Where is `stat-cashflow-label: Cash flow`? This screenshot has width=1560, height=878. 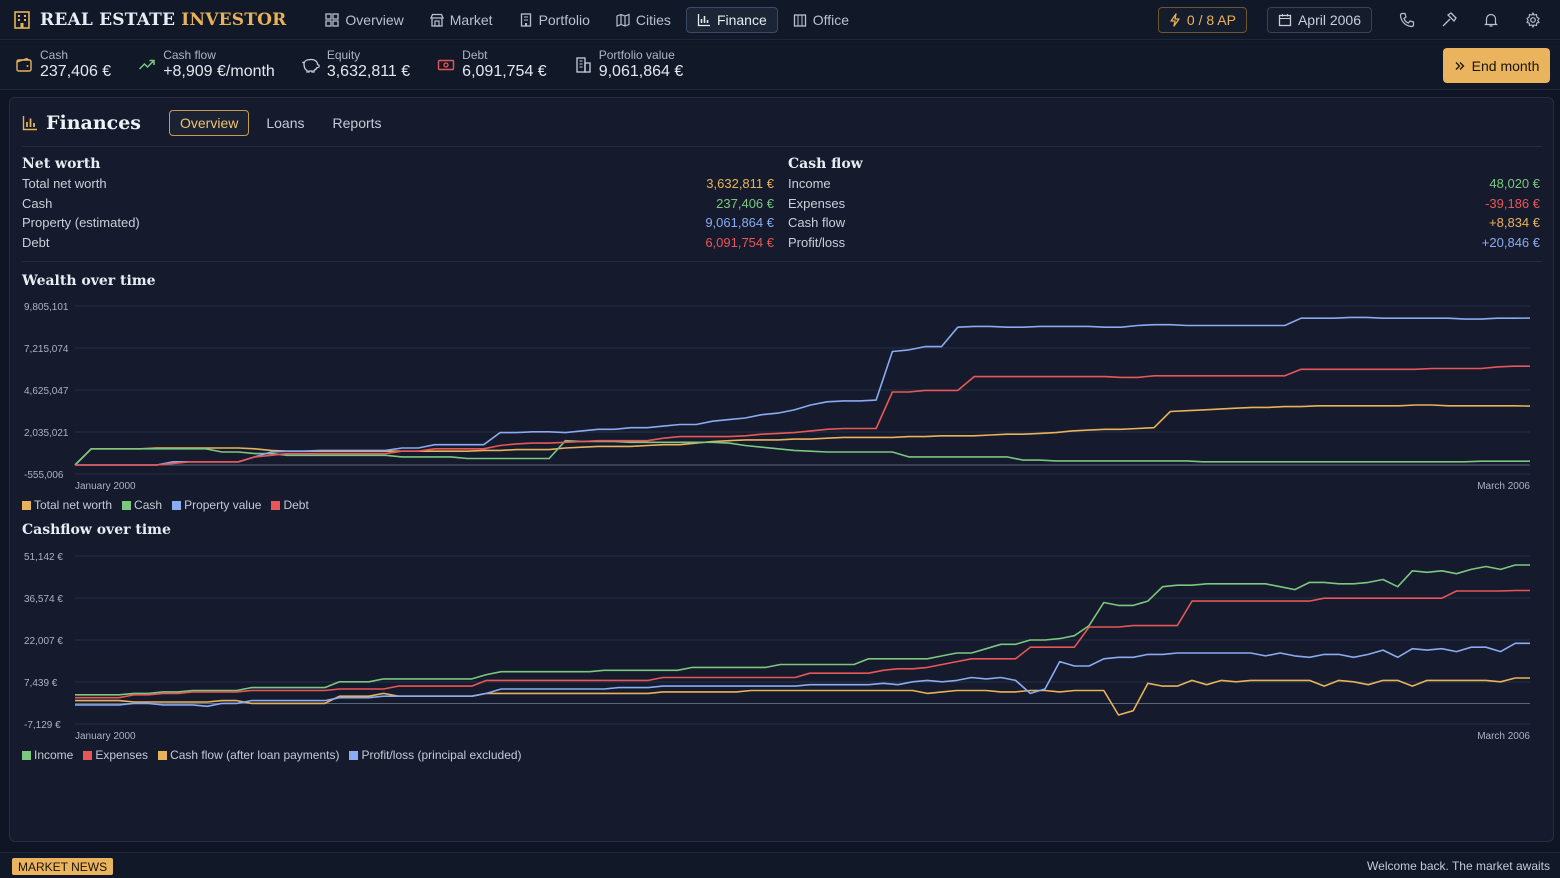
stat-cashflow-label: Cash flow is located at coordinates (189, 55).